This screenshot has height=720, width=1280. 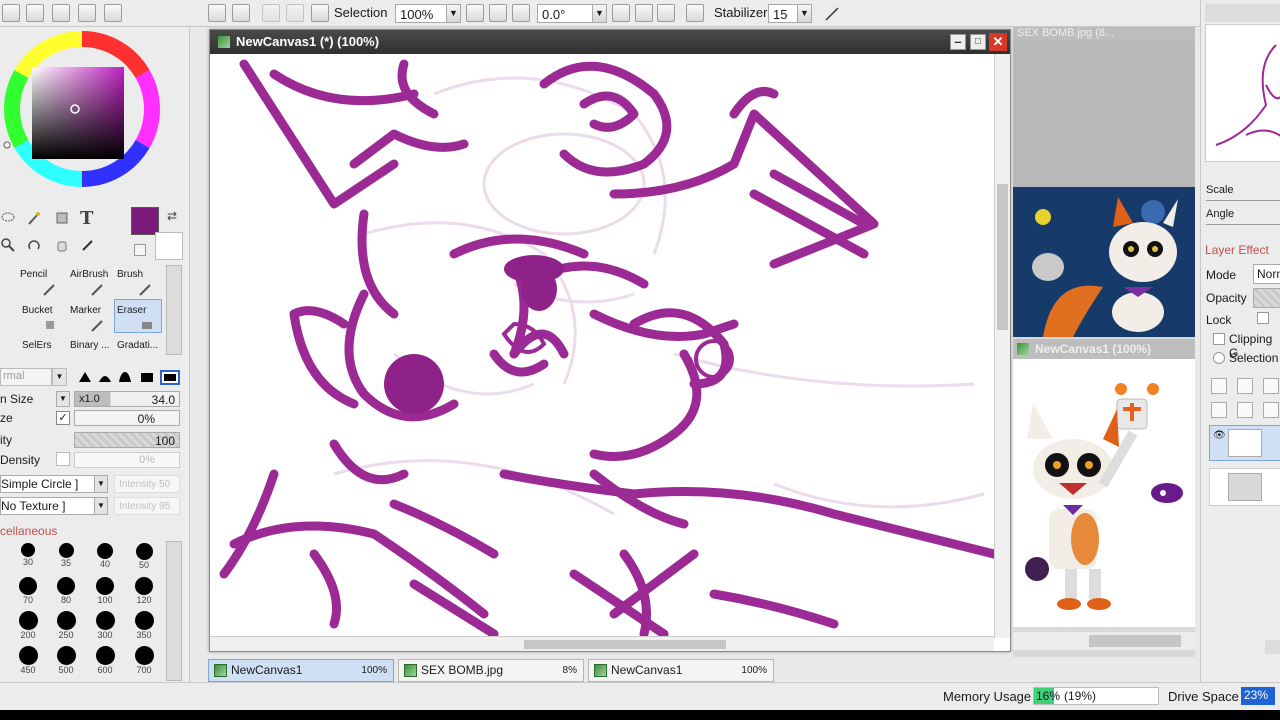 I want to click on size-preset: 80, so click(x=66, y=591).